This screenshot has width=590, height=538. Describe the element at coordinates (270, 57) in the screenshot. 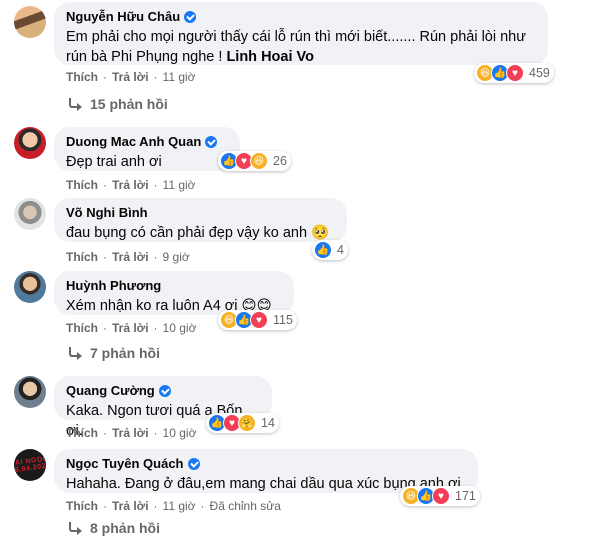

I see `mention-link: Linh Hoai Vo` at that location.